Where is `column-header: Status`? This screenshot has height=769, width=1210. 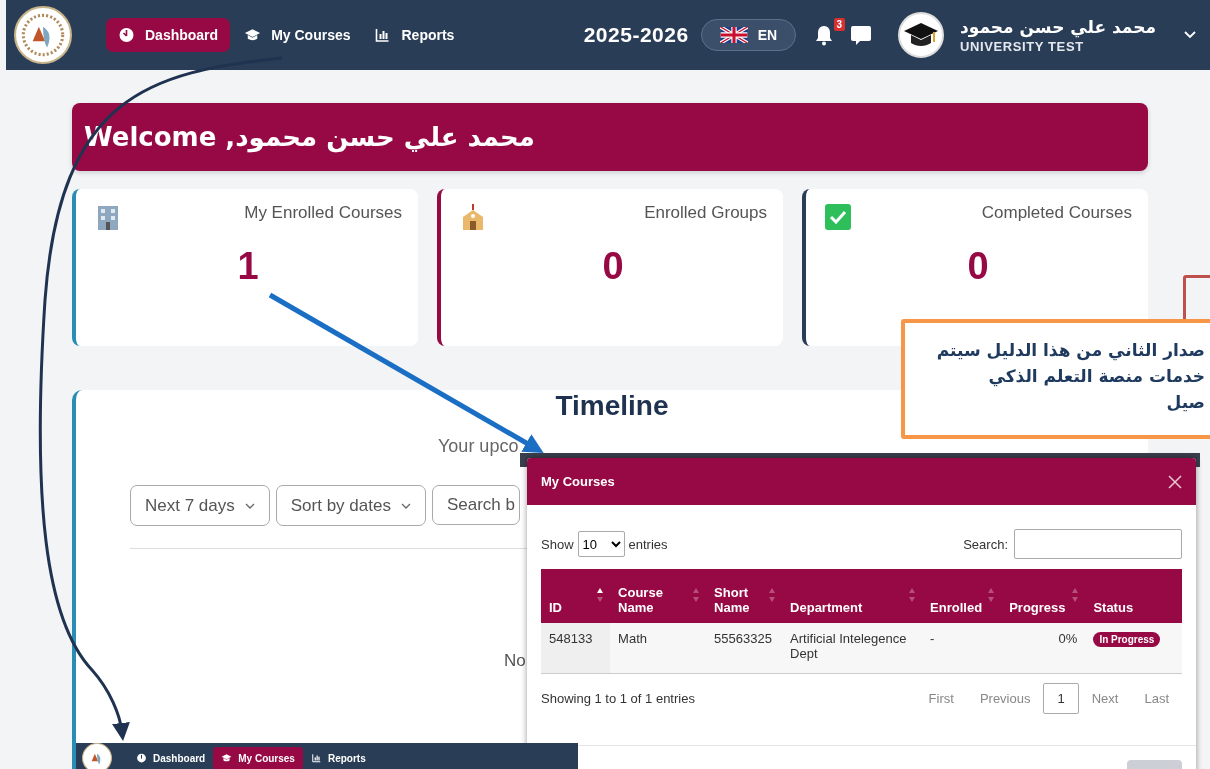
column-header: Status is located at coordinates (1133, 596).